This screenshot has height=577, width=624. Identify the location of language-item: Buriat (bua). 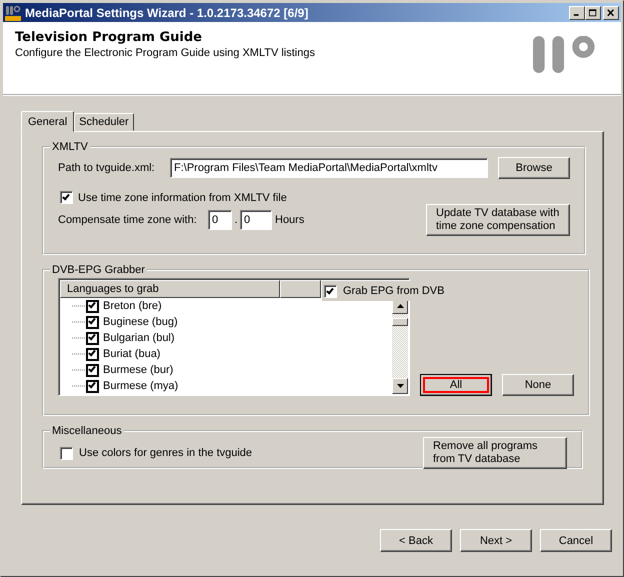
(131, 354).